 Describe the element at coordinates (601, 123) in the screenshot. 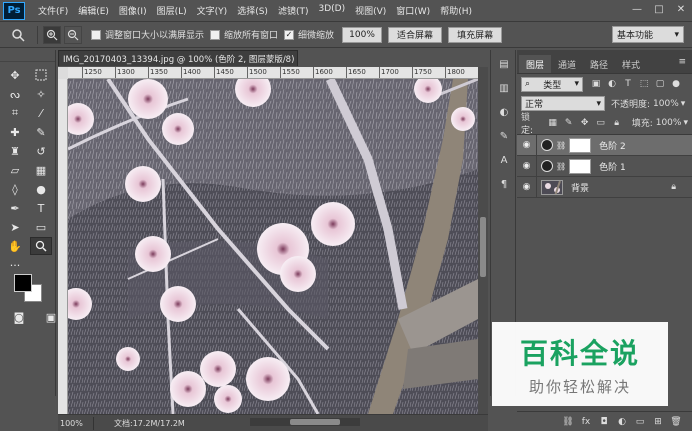

I see `lock-artboard-icon: ▭` at that location.